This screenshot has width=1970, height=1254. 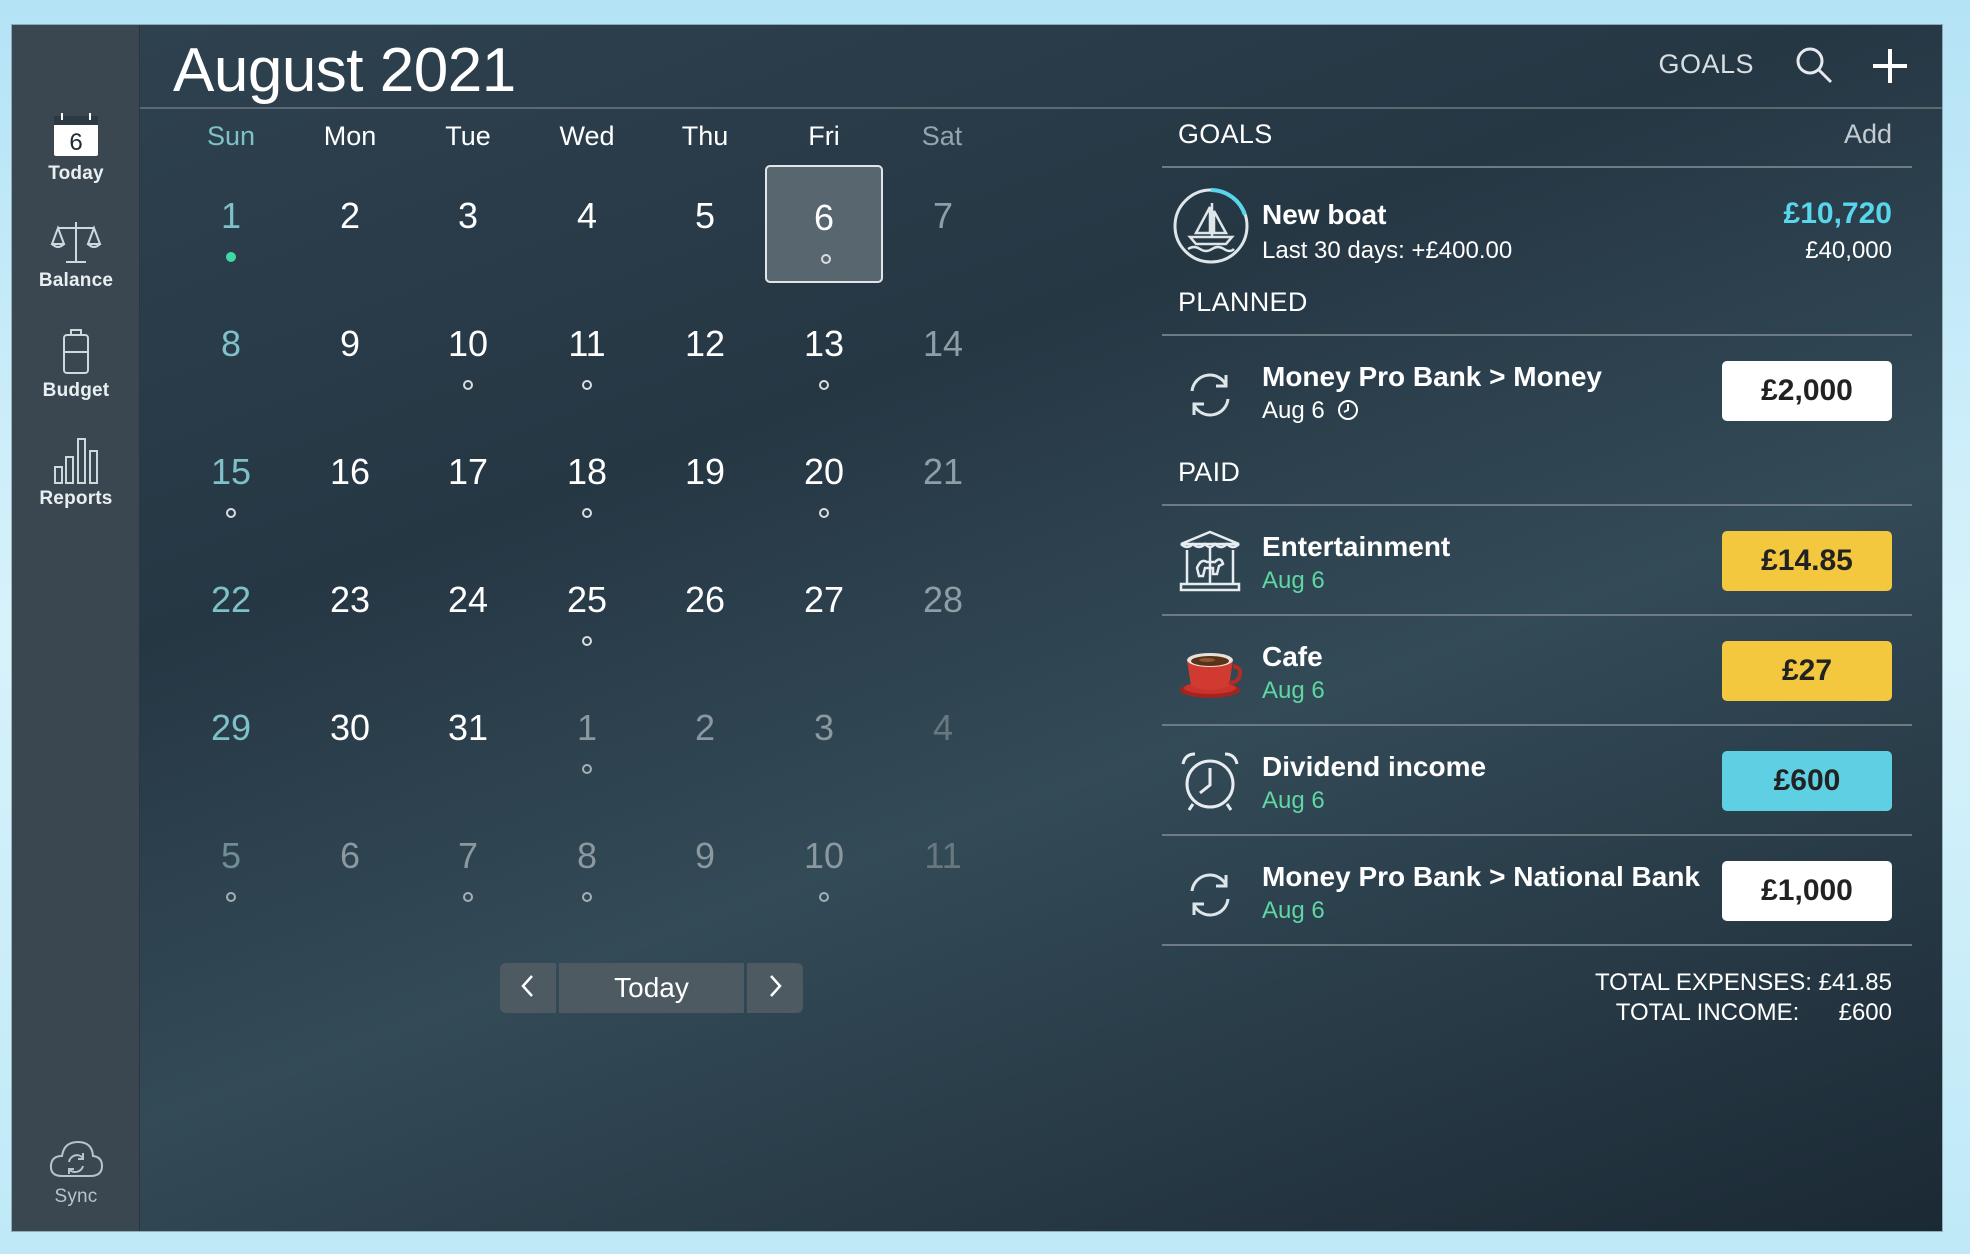 What do you see at coordinates (824, 608) in the screenshot?
I see `calendar-day: 27` at bounding box center [824, 608].